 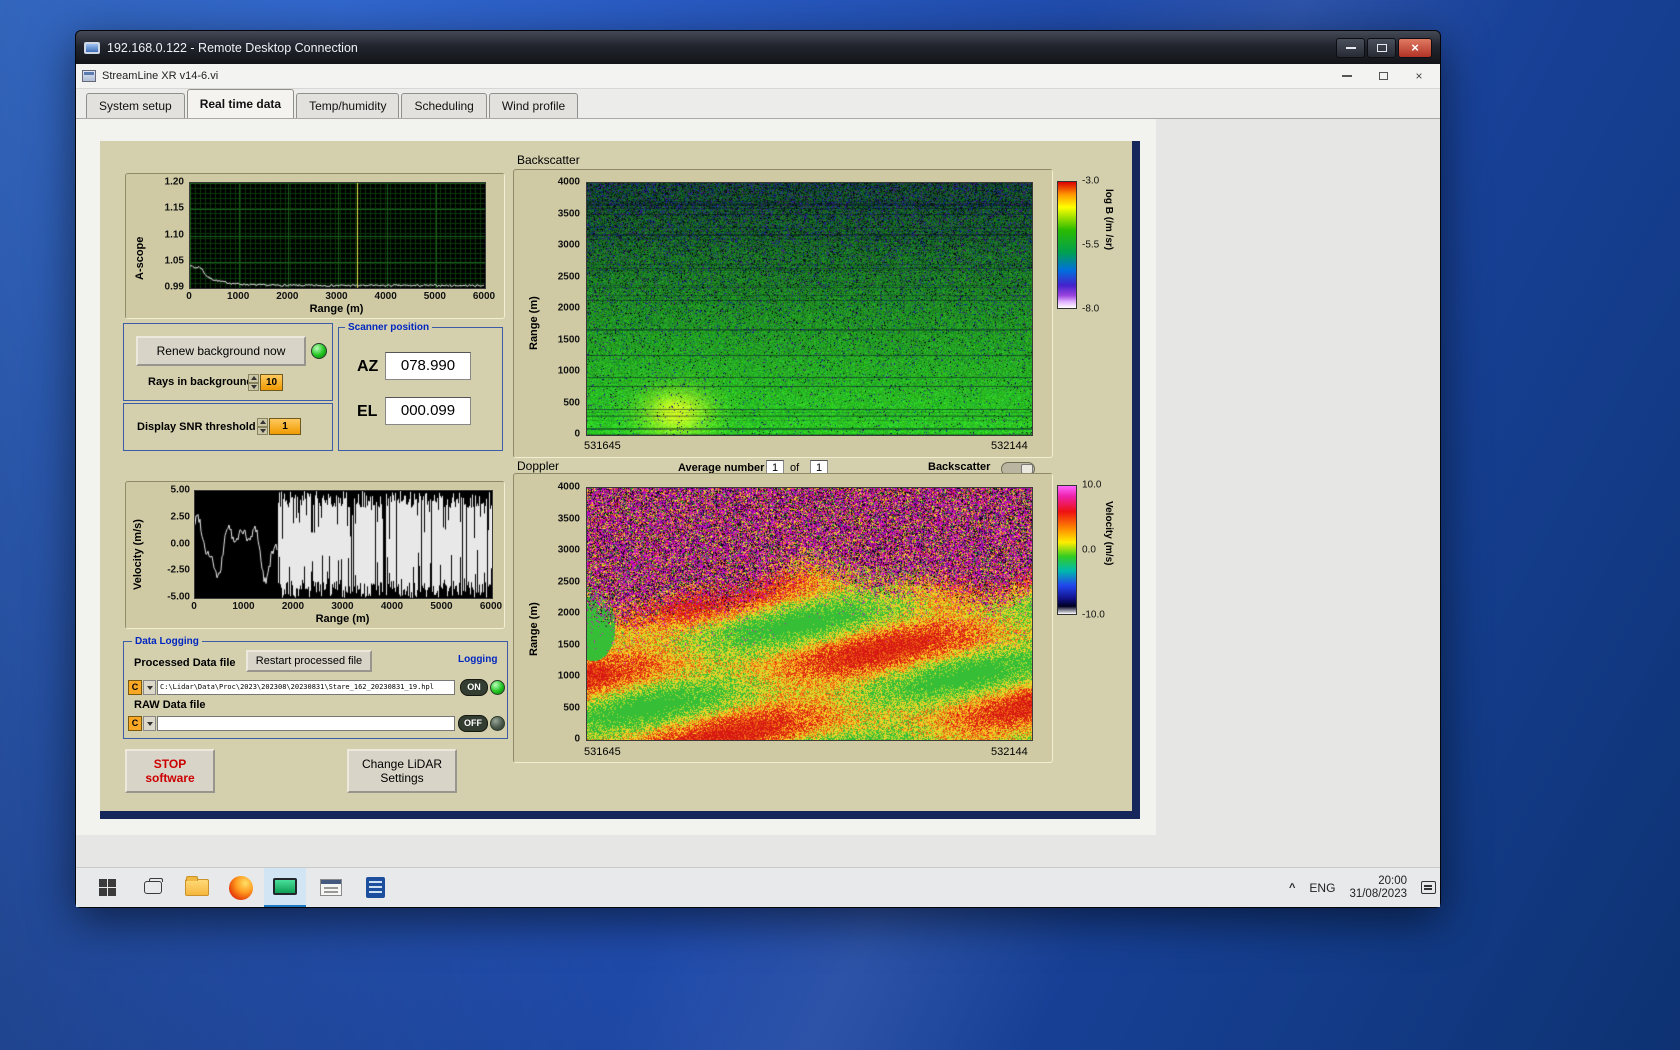 I want to click on raw-logging-toggle: OFF, so click(x=473, y=723).